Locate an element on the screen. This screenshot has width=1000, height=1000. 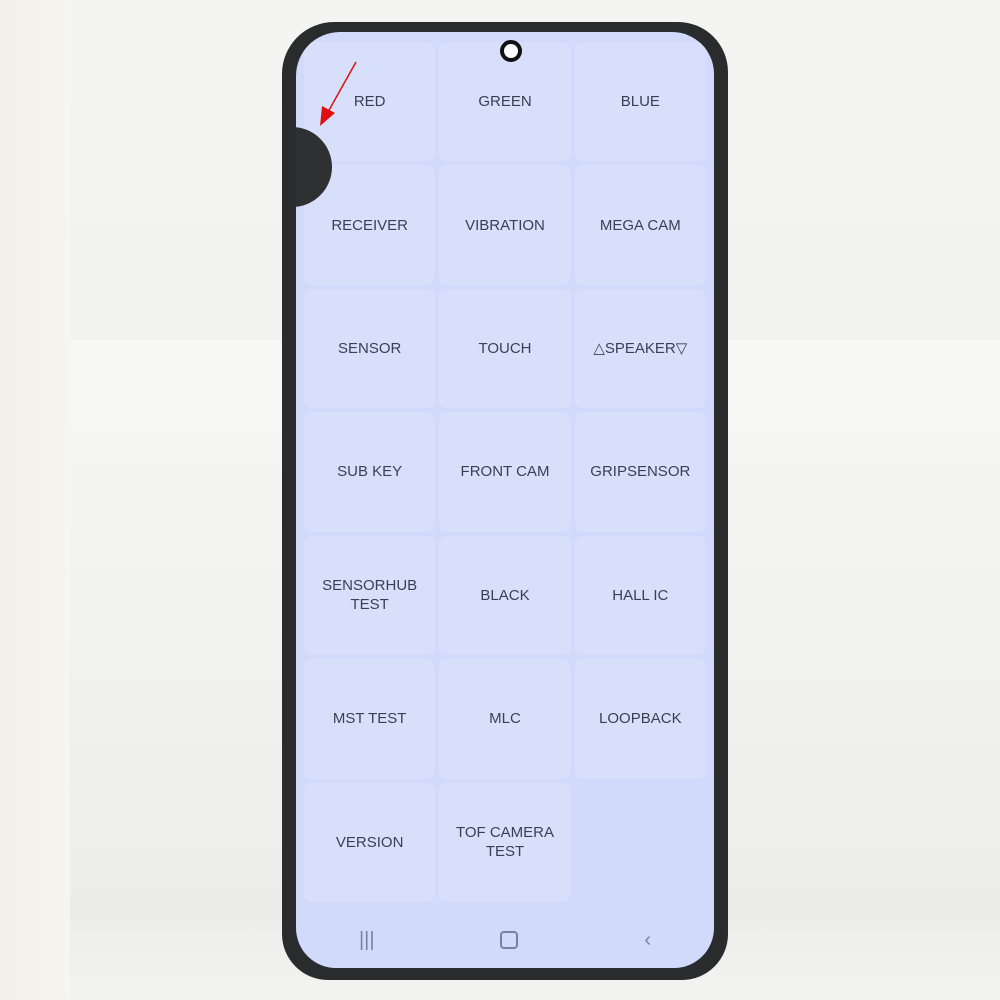
navigation-bar: ||| ‹ is located at coordinates (505, 940).